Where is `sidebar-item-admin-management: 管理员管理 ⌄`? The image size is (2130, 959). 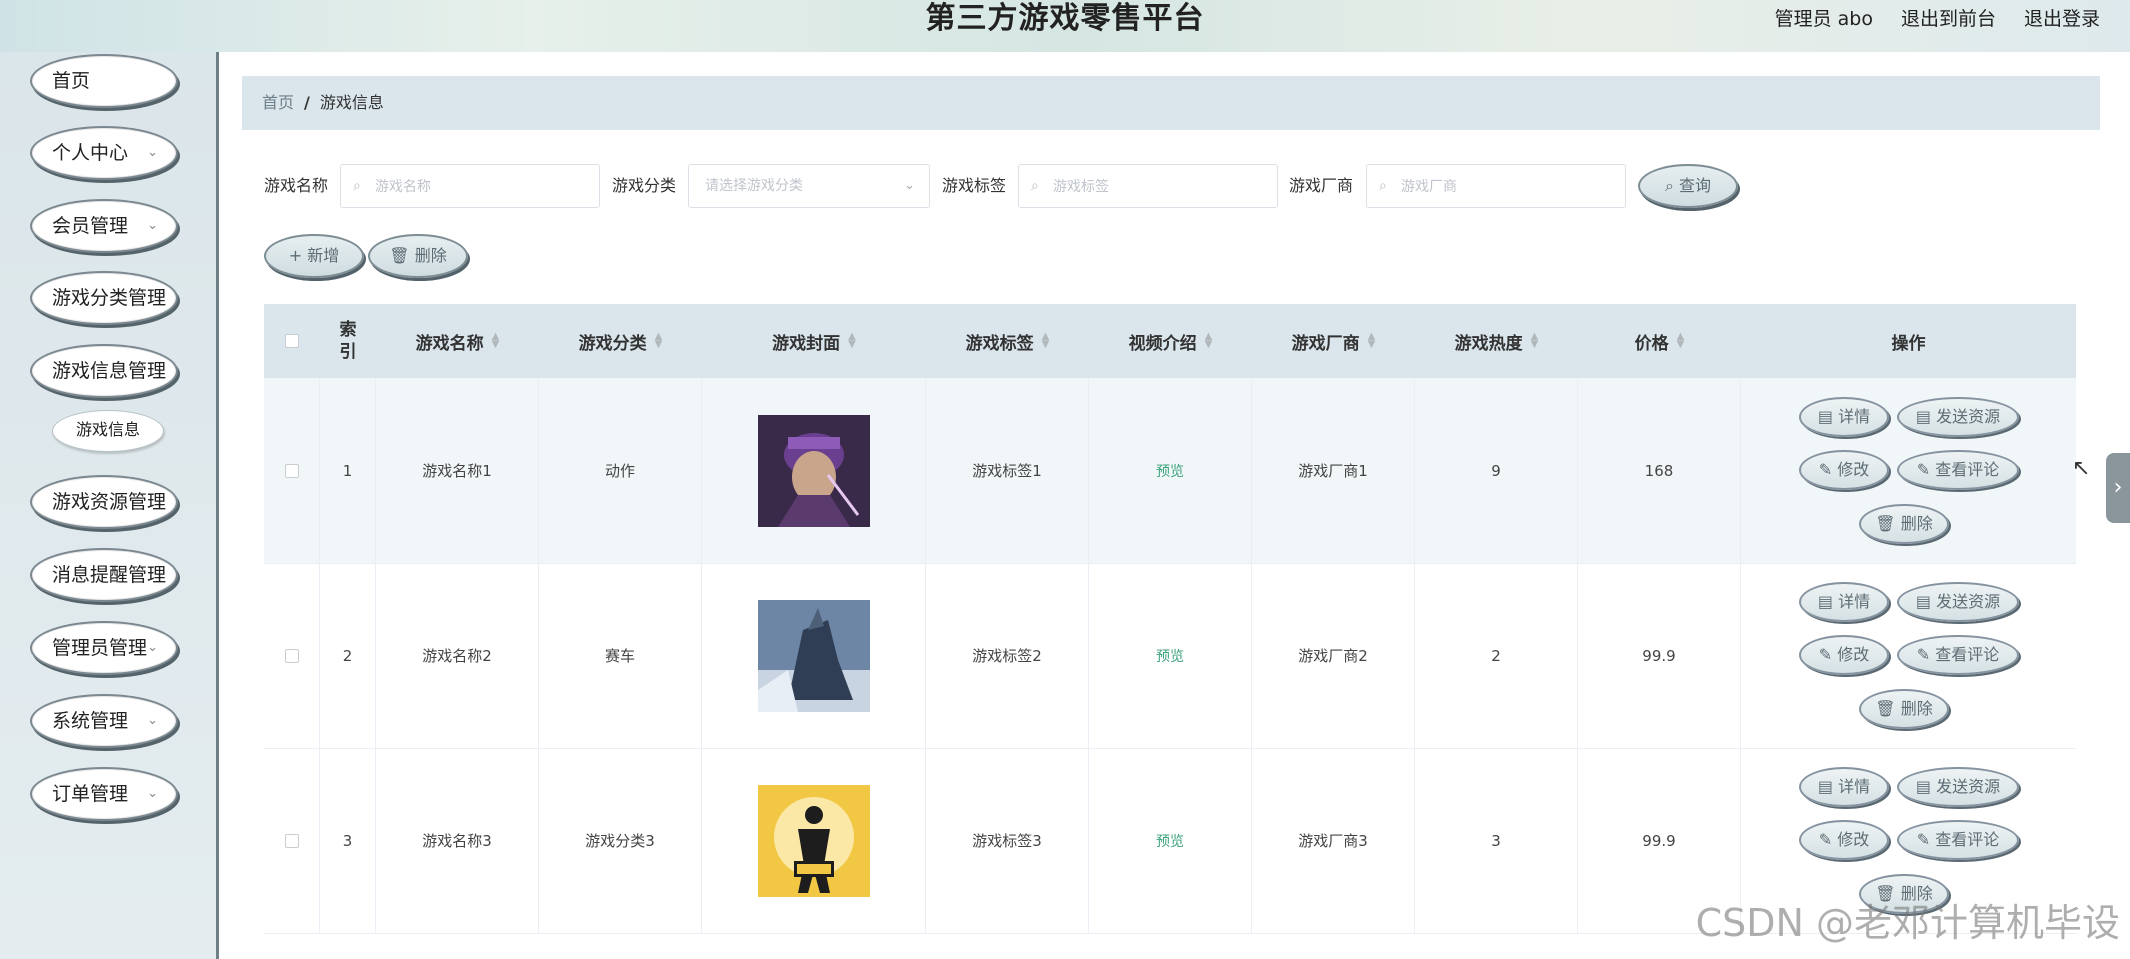
sidebar-item-admin-management: 管理员管理 ⌄ is located at coordinates (104, 648).